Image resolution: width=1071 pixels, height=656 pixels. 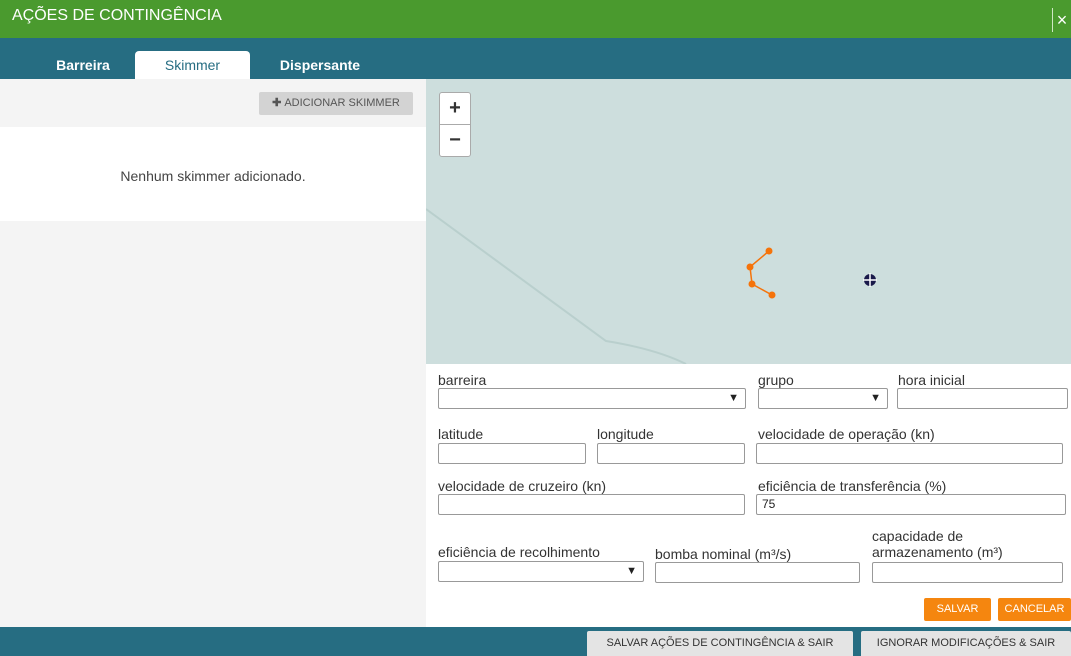 I want to click on latitude-label: latitude, so click(x=461, y=434).